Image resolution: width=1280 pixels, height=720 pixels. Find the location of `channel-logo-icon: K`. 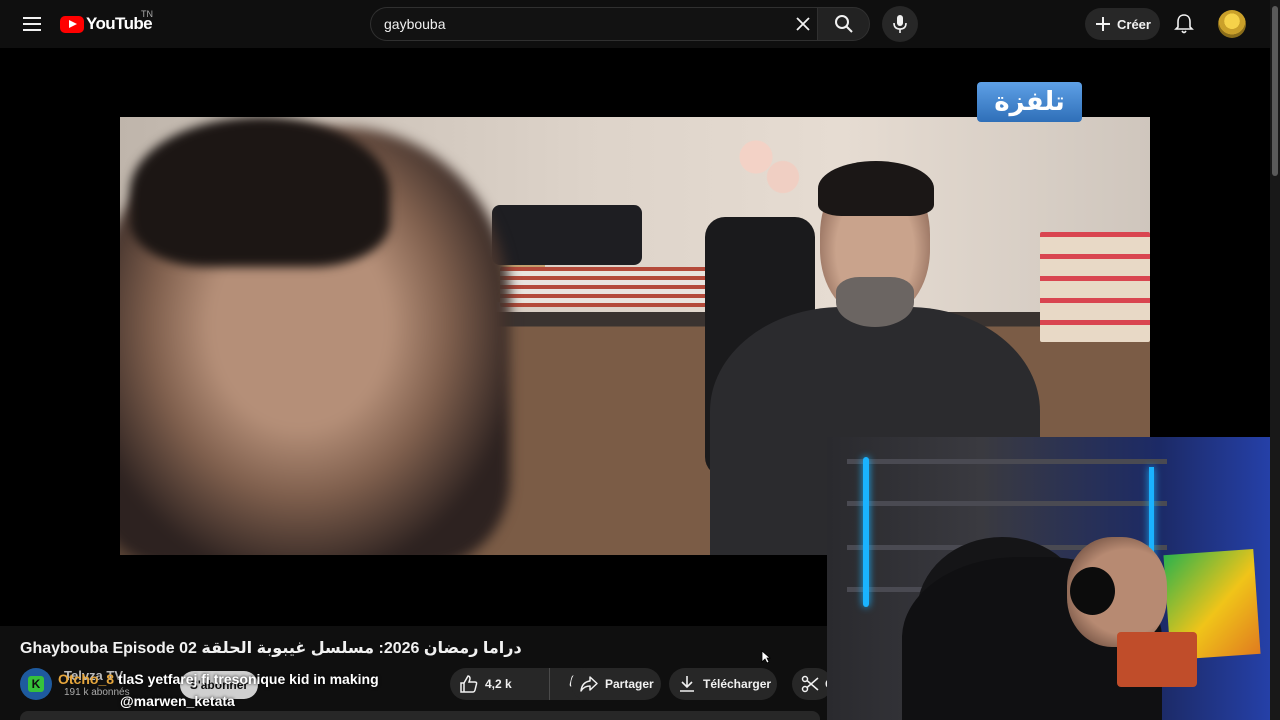

channel-logo-icon: K is located at coordinates (36, 684).